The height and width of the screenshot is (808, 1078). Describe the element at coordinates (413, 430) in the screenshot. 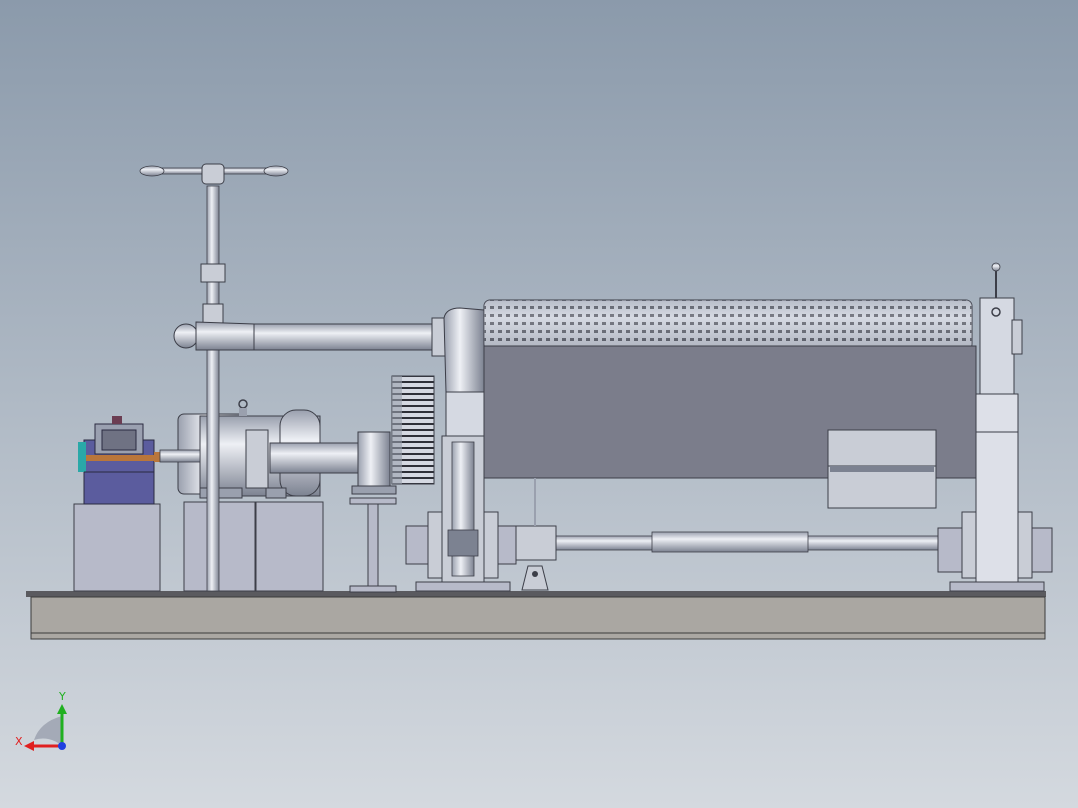

I see `spur-gear` at that location.